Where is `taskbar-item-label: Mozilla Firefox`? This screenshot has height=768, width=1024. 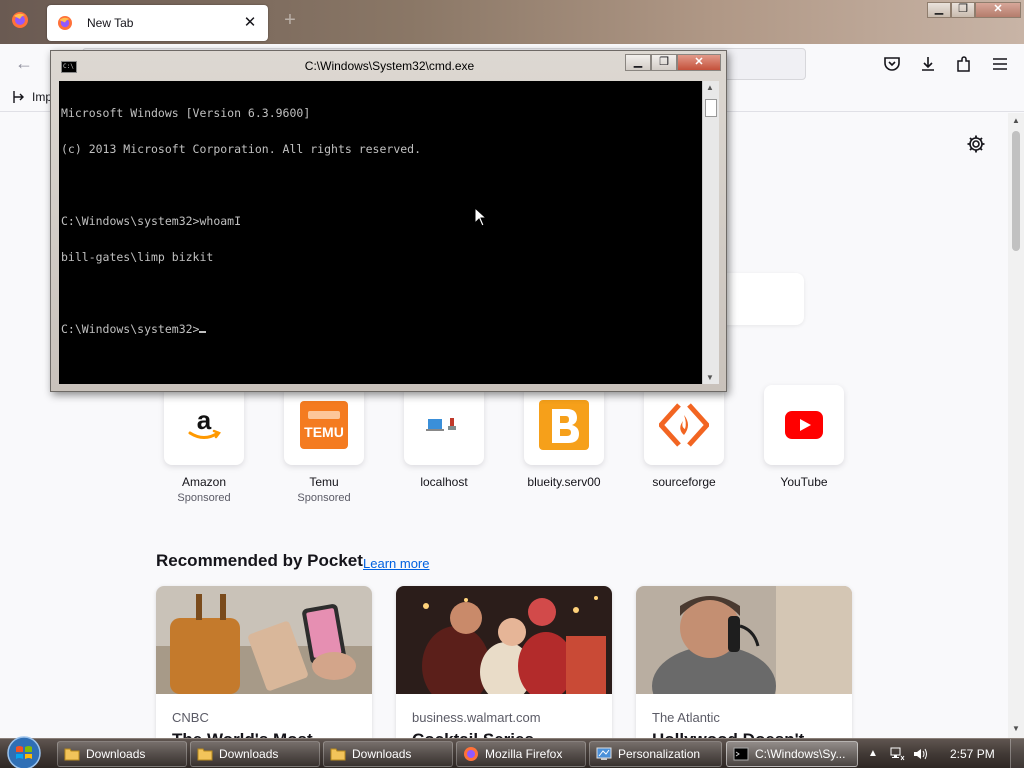 taskbar-item-label: Mozilla Firefox is located at coordinates (524, 754).